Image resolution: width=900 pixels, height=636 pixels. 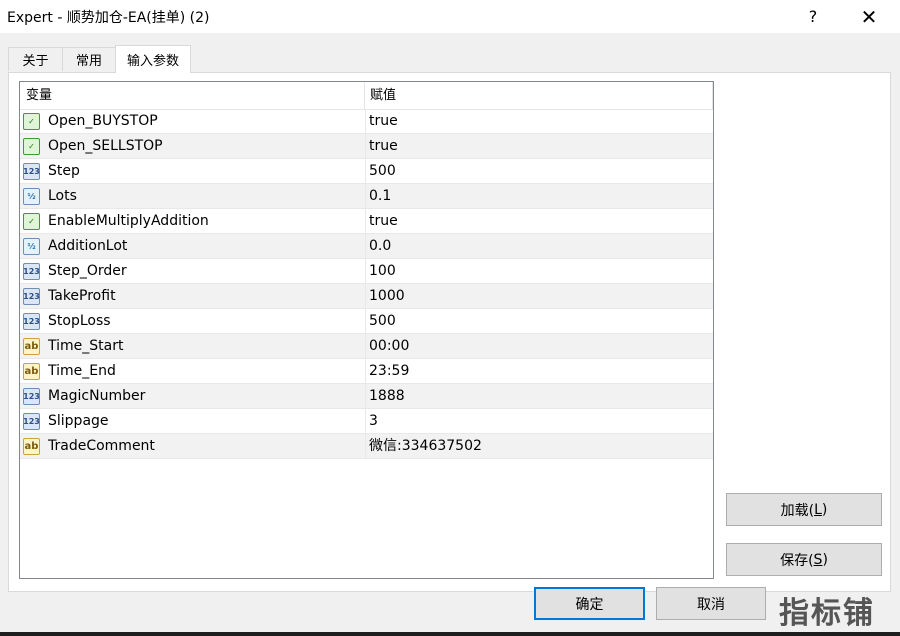 What do you see at coordinates (818, 559) in the screenshot?
I see `save-button-hotkey: S` at bounding box center [818, 559].